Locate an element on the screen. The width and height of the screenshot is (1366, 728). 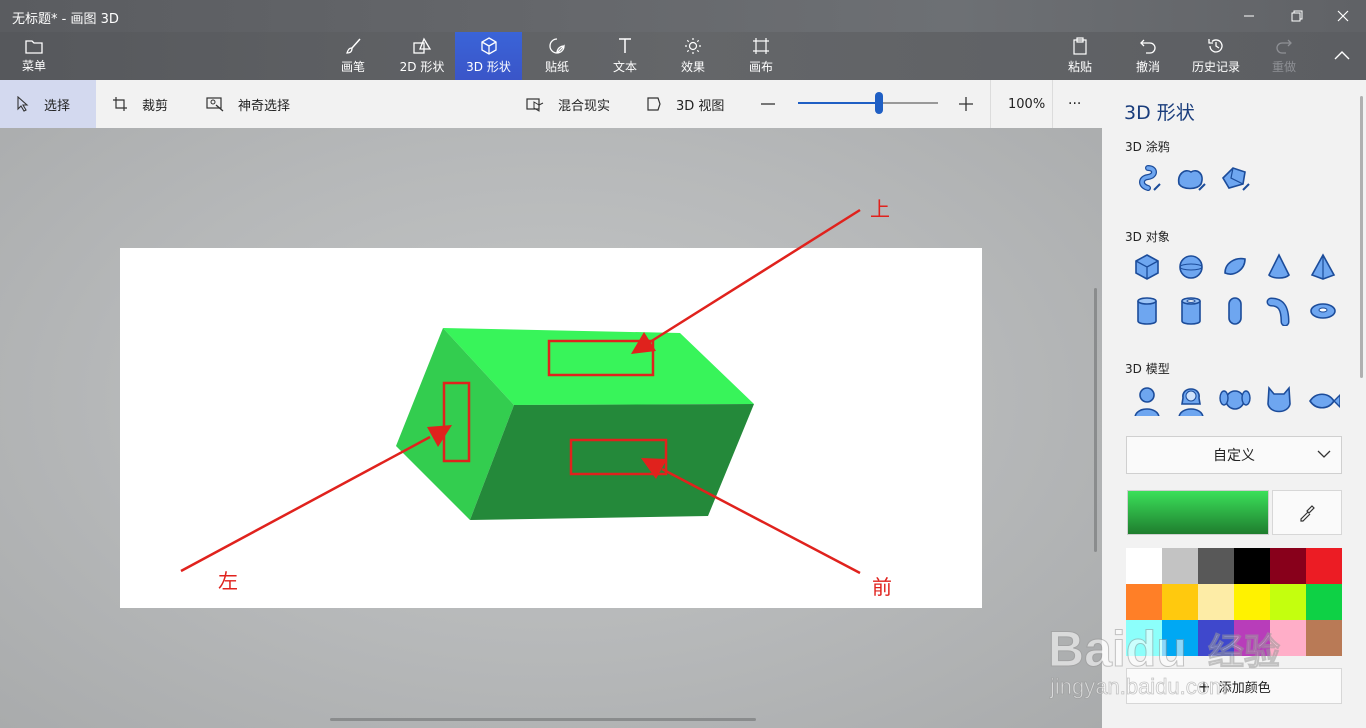
redo-label: 重做 is located at coordinates (1283, 67).